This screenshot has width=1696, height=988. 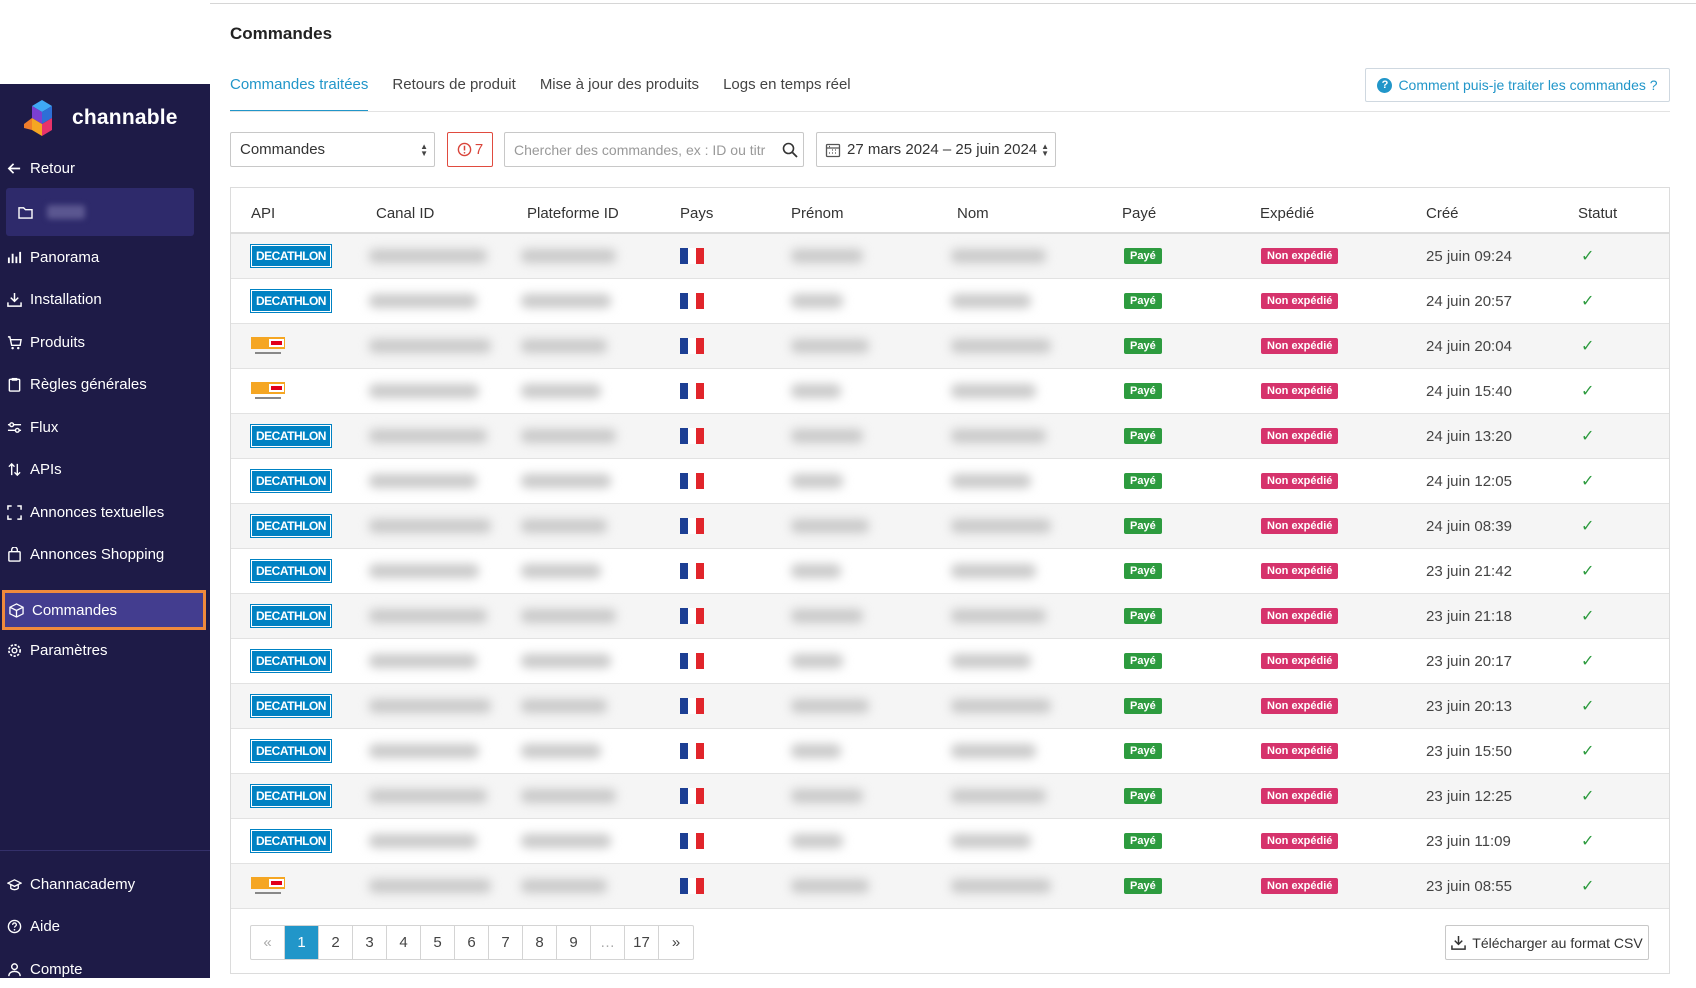 What do you see at coordinates (950, 526) in the screenshot?
I see `table-row: DECATHLON Payé Non expédié 24 juin 08:39 ✓` at bounding box center [950, 526].